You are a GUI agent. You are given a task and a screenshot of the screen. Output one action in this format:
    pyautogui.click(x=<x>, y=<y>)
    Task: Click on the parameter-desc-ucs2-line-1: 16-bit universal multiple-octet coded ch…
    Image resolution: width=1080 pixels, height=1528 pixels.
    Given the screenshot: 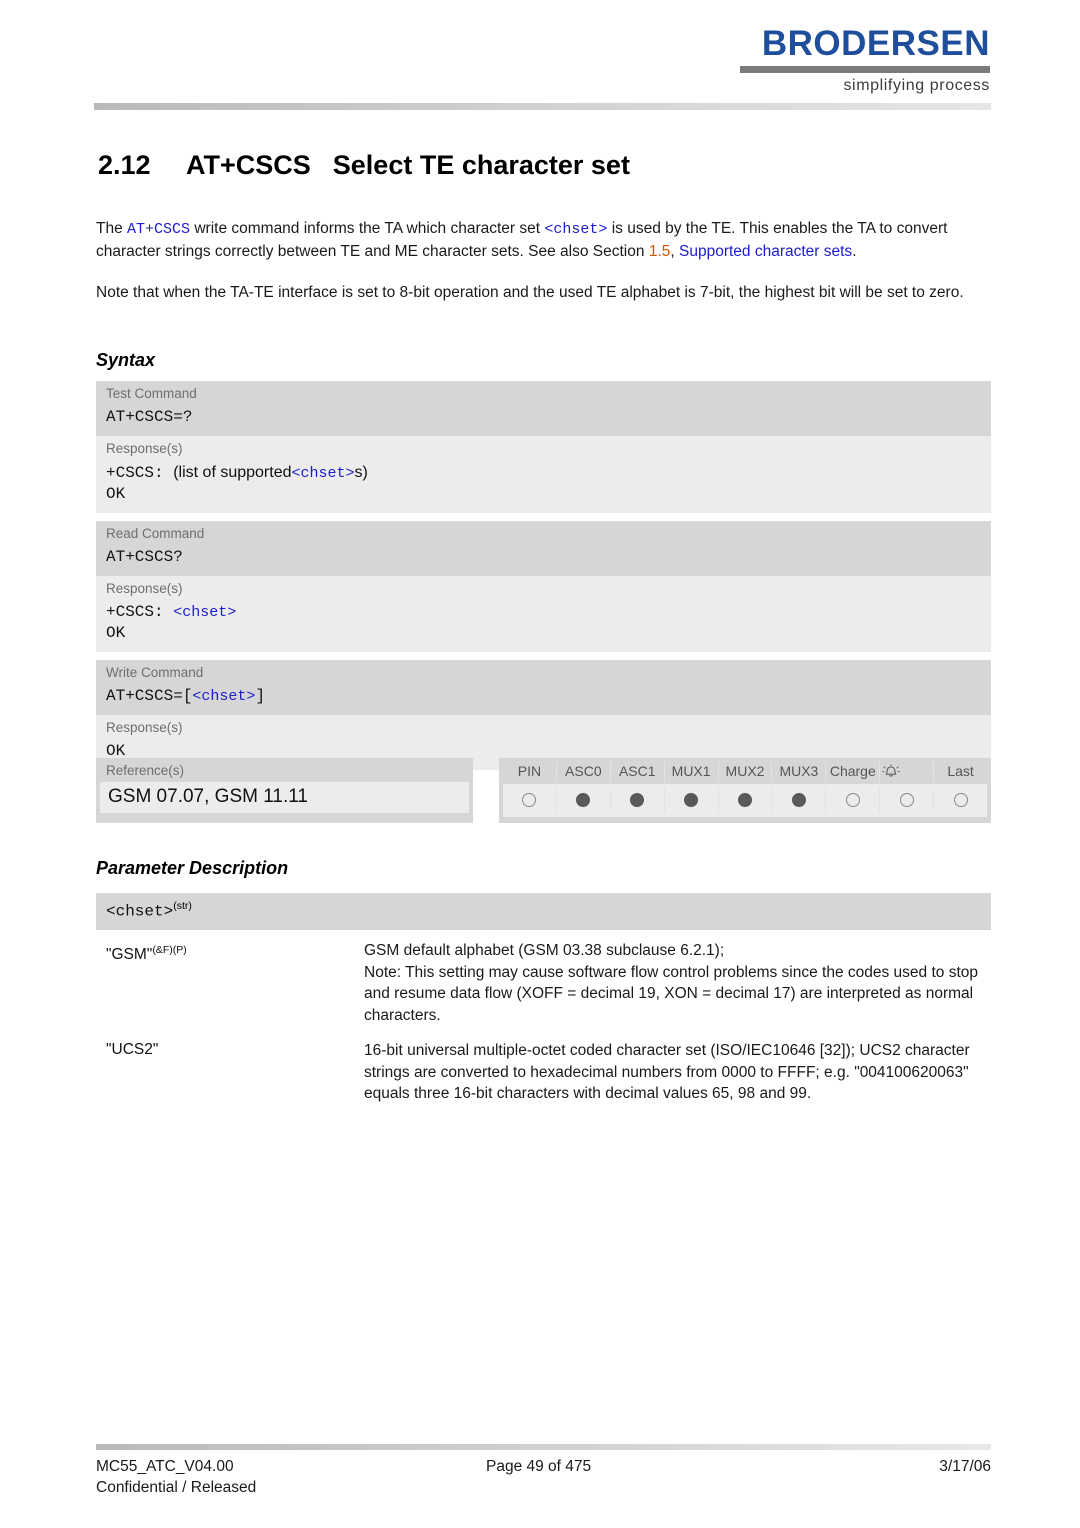 What is the action you would take?
    pyautogui.click(x=667, y=1072)
    